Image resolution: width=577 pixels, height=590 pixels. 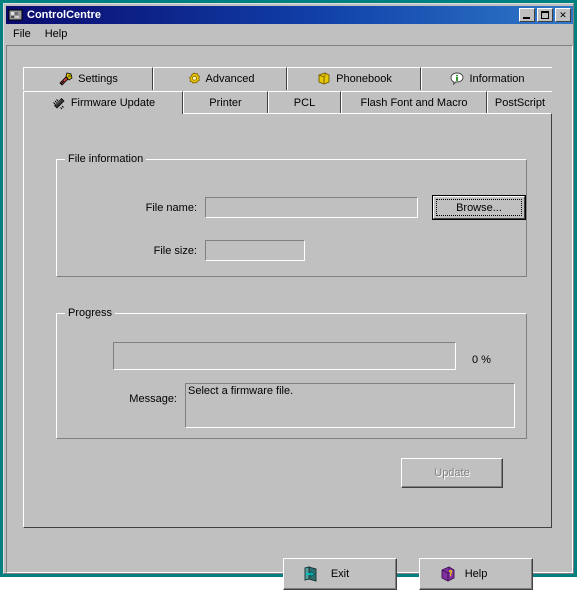 What do you see at coordinates (364, 79) in the screenshot?
I see `tab-label: Phonebook` at bounding box center [364, 79].